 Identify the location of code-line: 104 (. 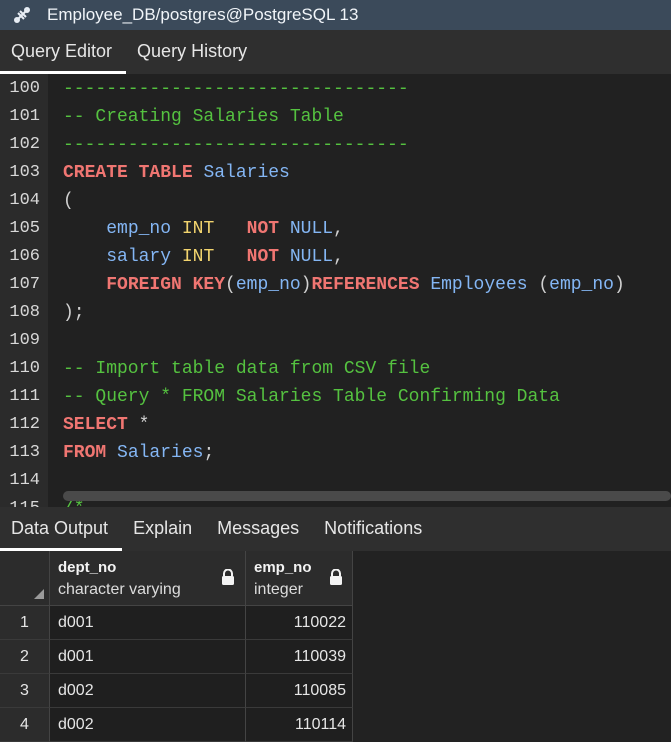
(335, 201).